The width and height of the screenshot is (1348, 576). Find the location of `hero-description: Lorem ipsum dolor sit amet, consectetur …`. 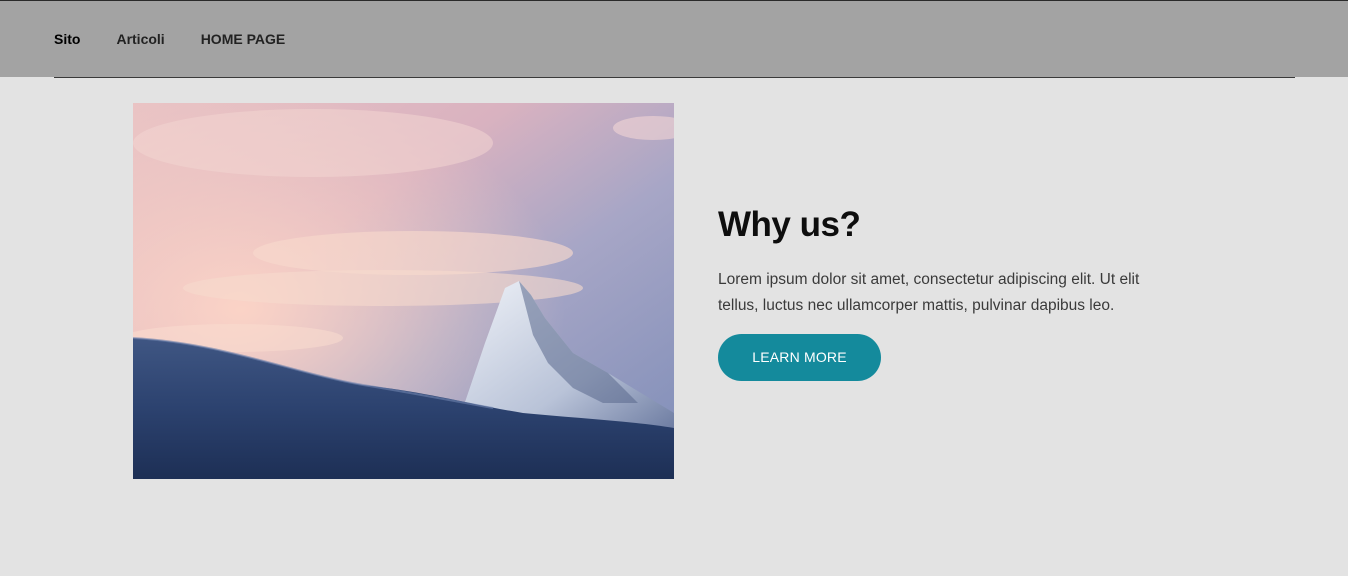

hero-description: Lorem ipsum dolor sit amet, consectetur … is located at coordinates (929, 292).